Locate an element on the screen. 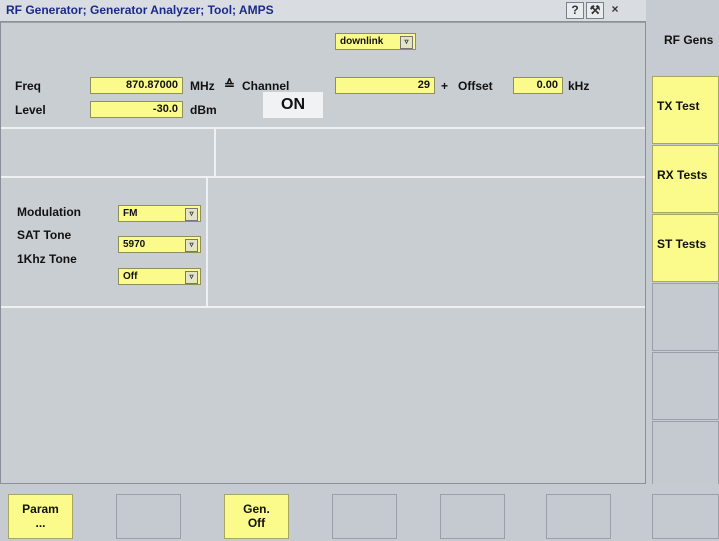 The image size is (719, 541). st-tests-label: ST Tests is located at coordinates (682, 244).